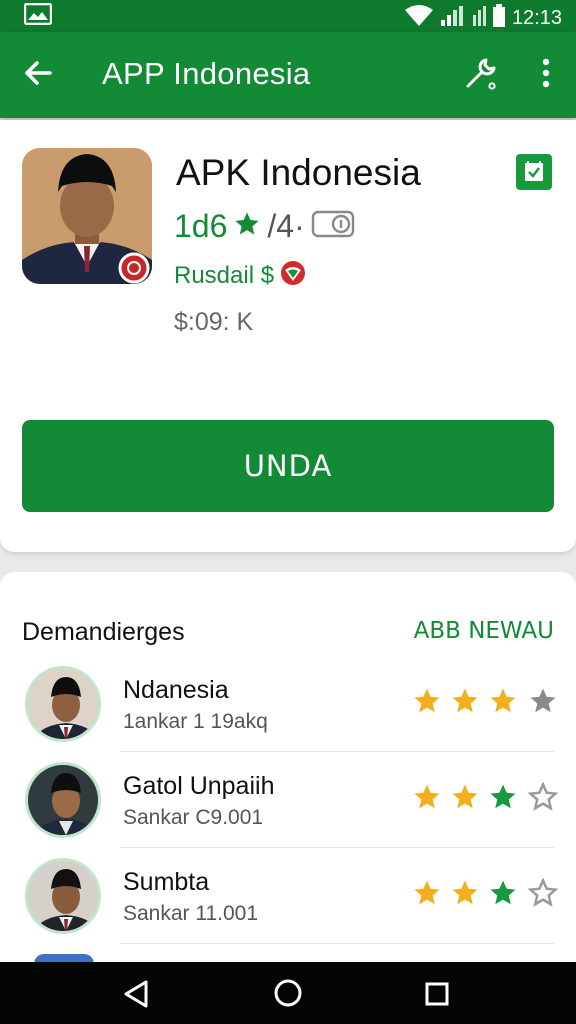 Image resolution: width=576 pixels, height=1024 pixels. Describe the element at coordinates (419, 18) in the screenshot. I see `wifi-icon` at that location.